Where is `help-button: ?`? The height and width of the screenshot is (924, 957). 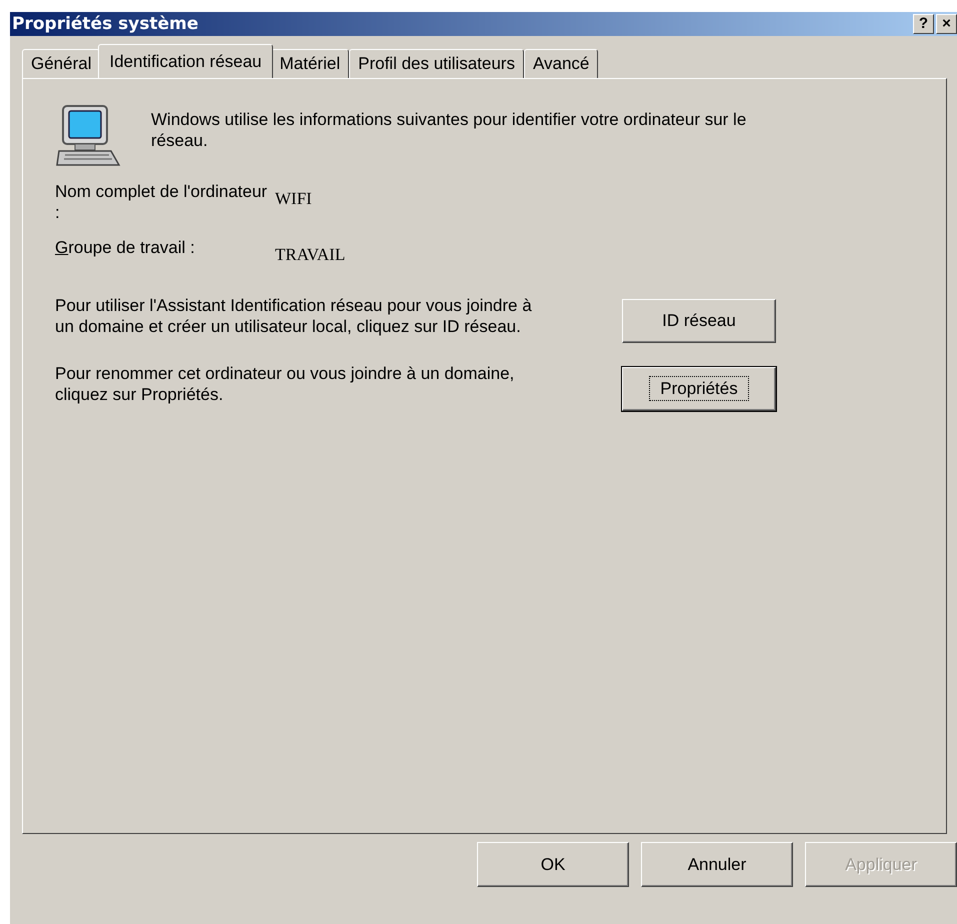
help-button: ? is located at coordinates (923, 24).